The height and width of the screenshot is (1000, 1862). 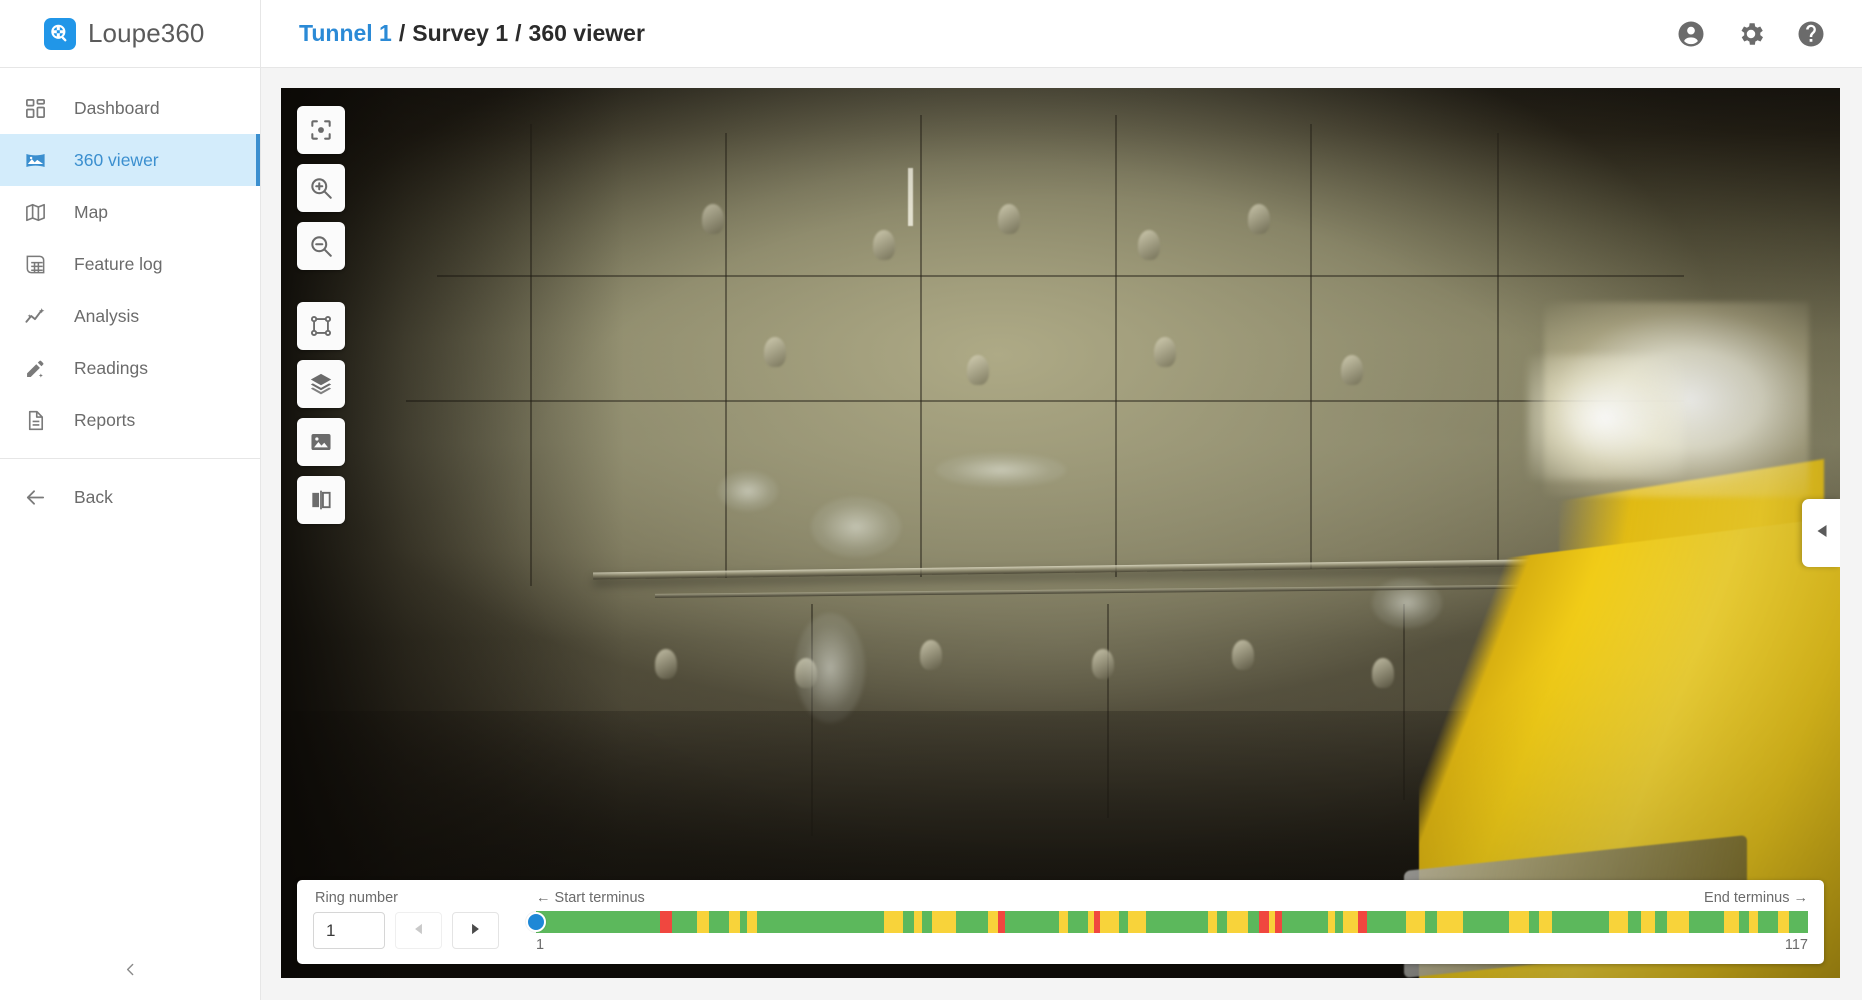 What do you see at coordinates (321, 500) in the screenshot?
I see `compare-button` at bounding box center [321, 500].